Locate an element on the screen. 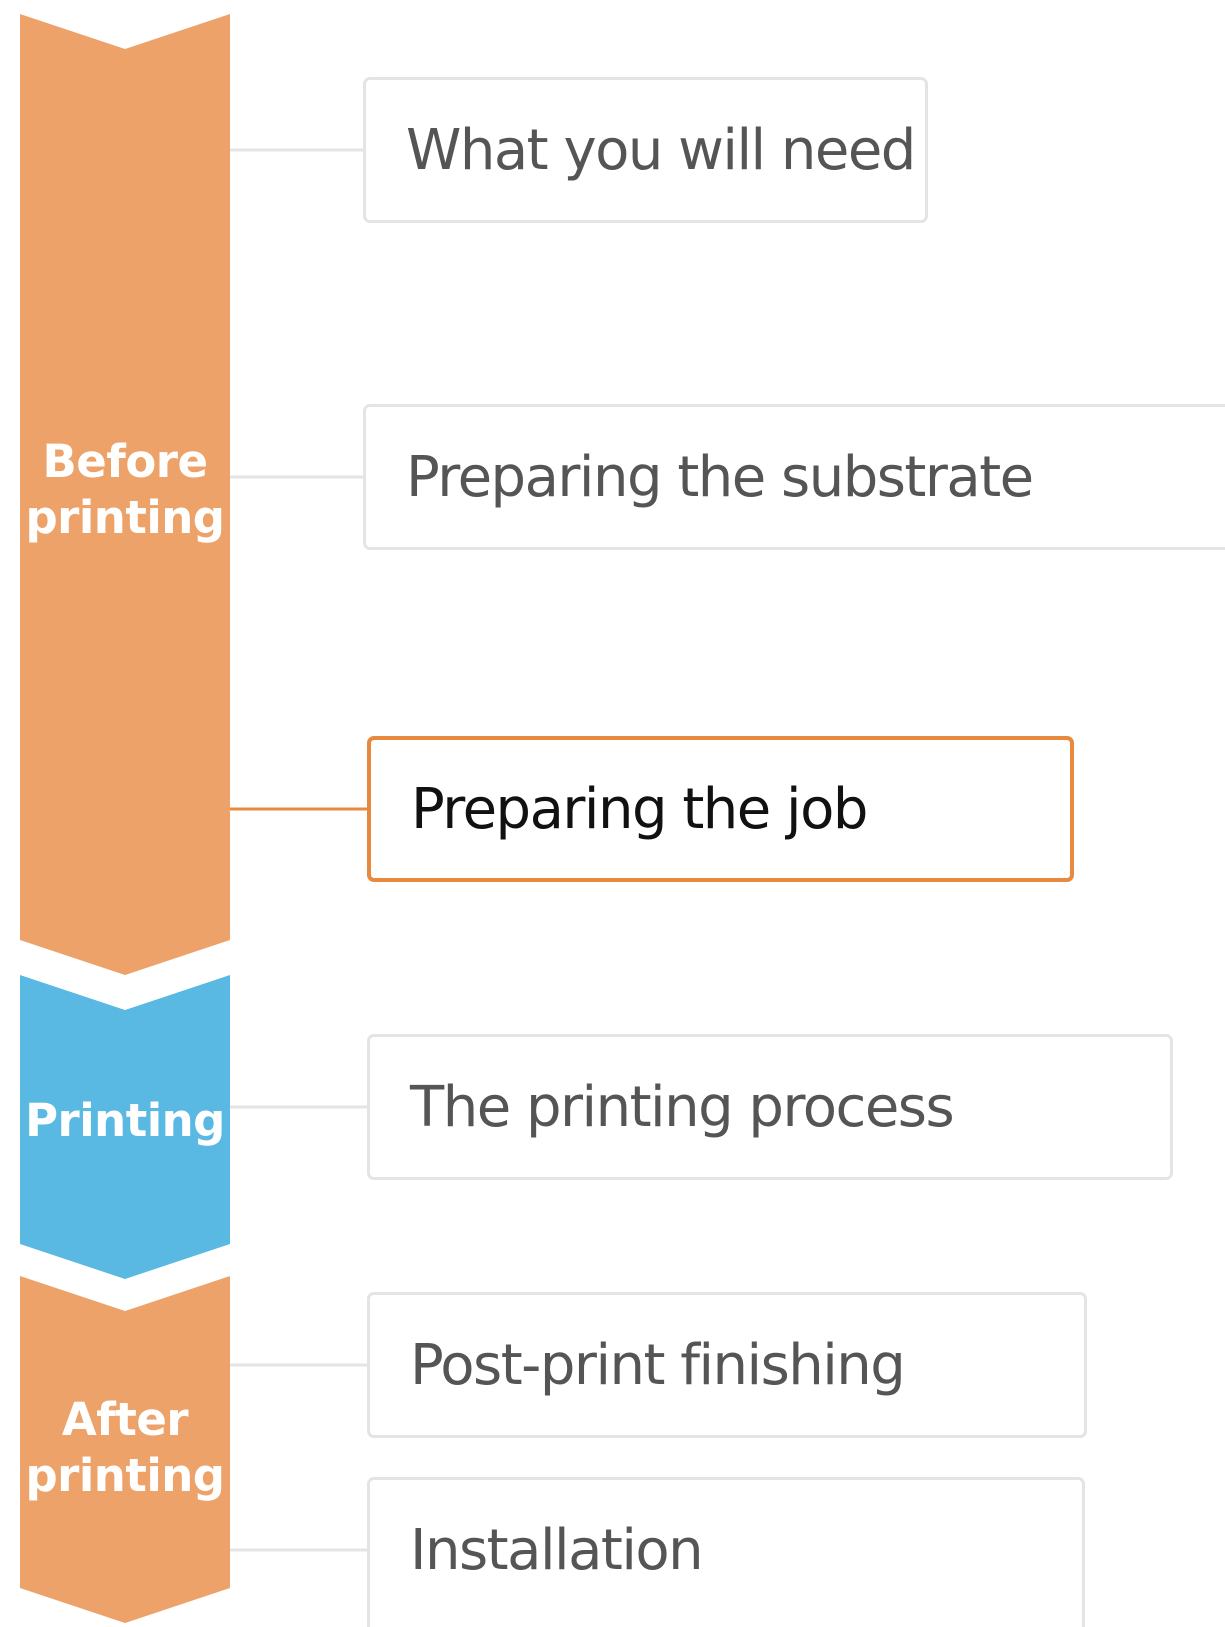  step-label: The printing process is located at coordinates (682, 1107).